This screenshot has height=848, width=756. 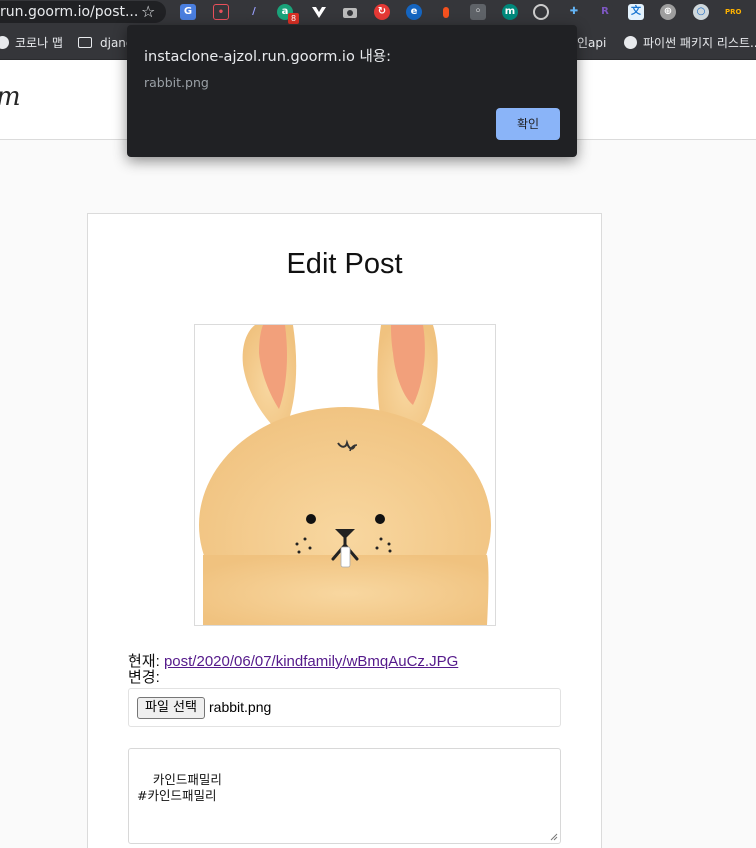 I want to click on file-input-container: 파일 선택 rabbit.png, so click(x=344, y=707).